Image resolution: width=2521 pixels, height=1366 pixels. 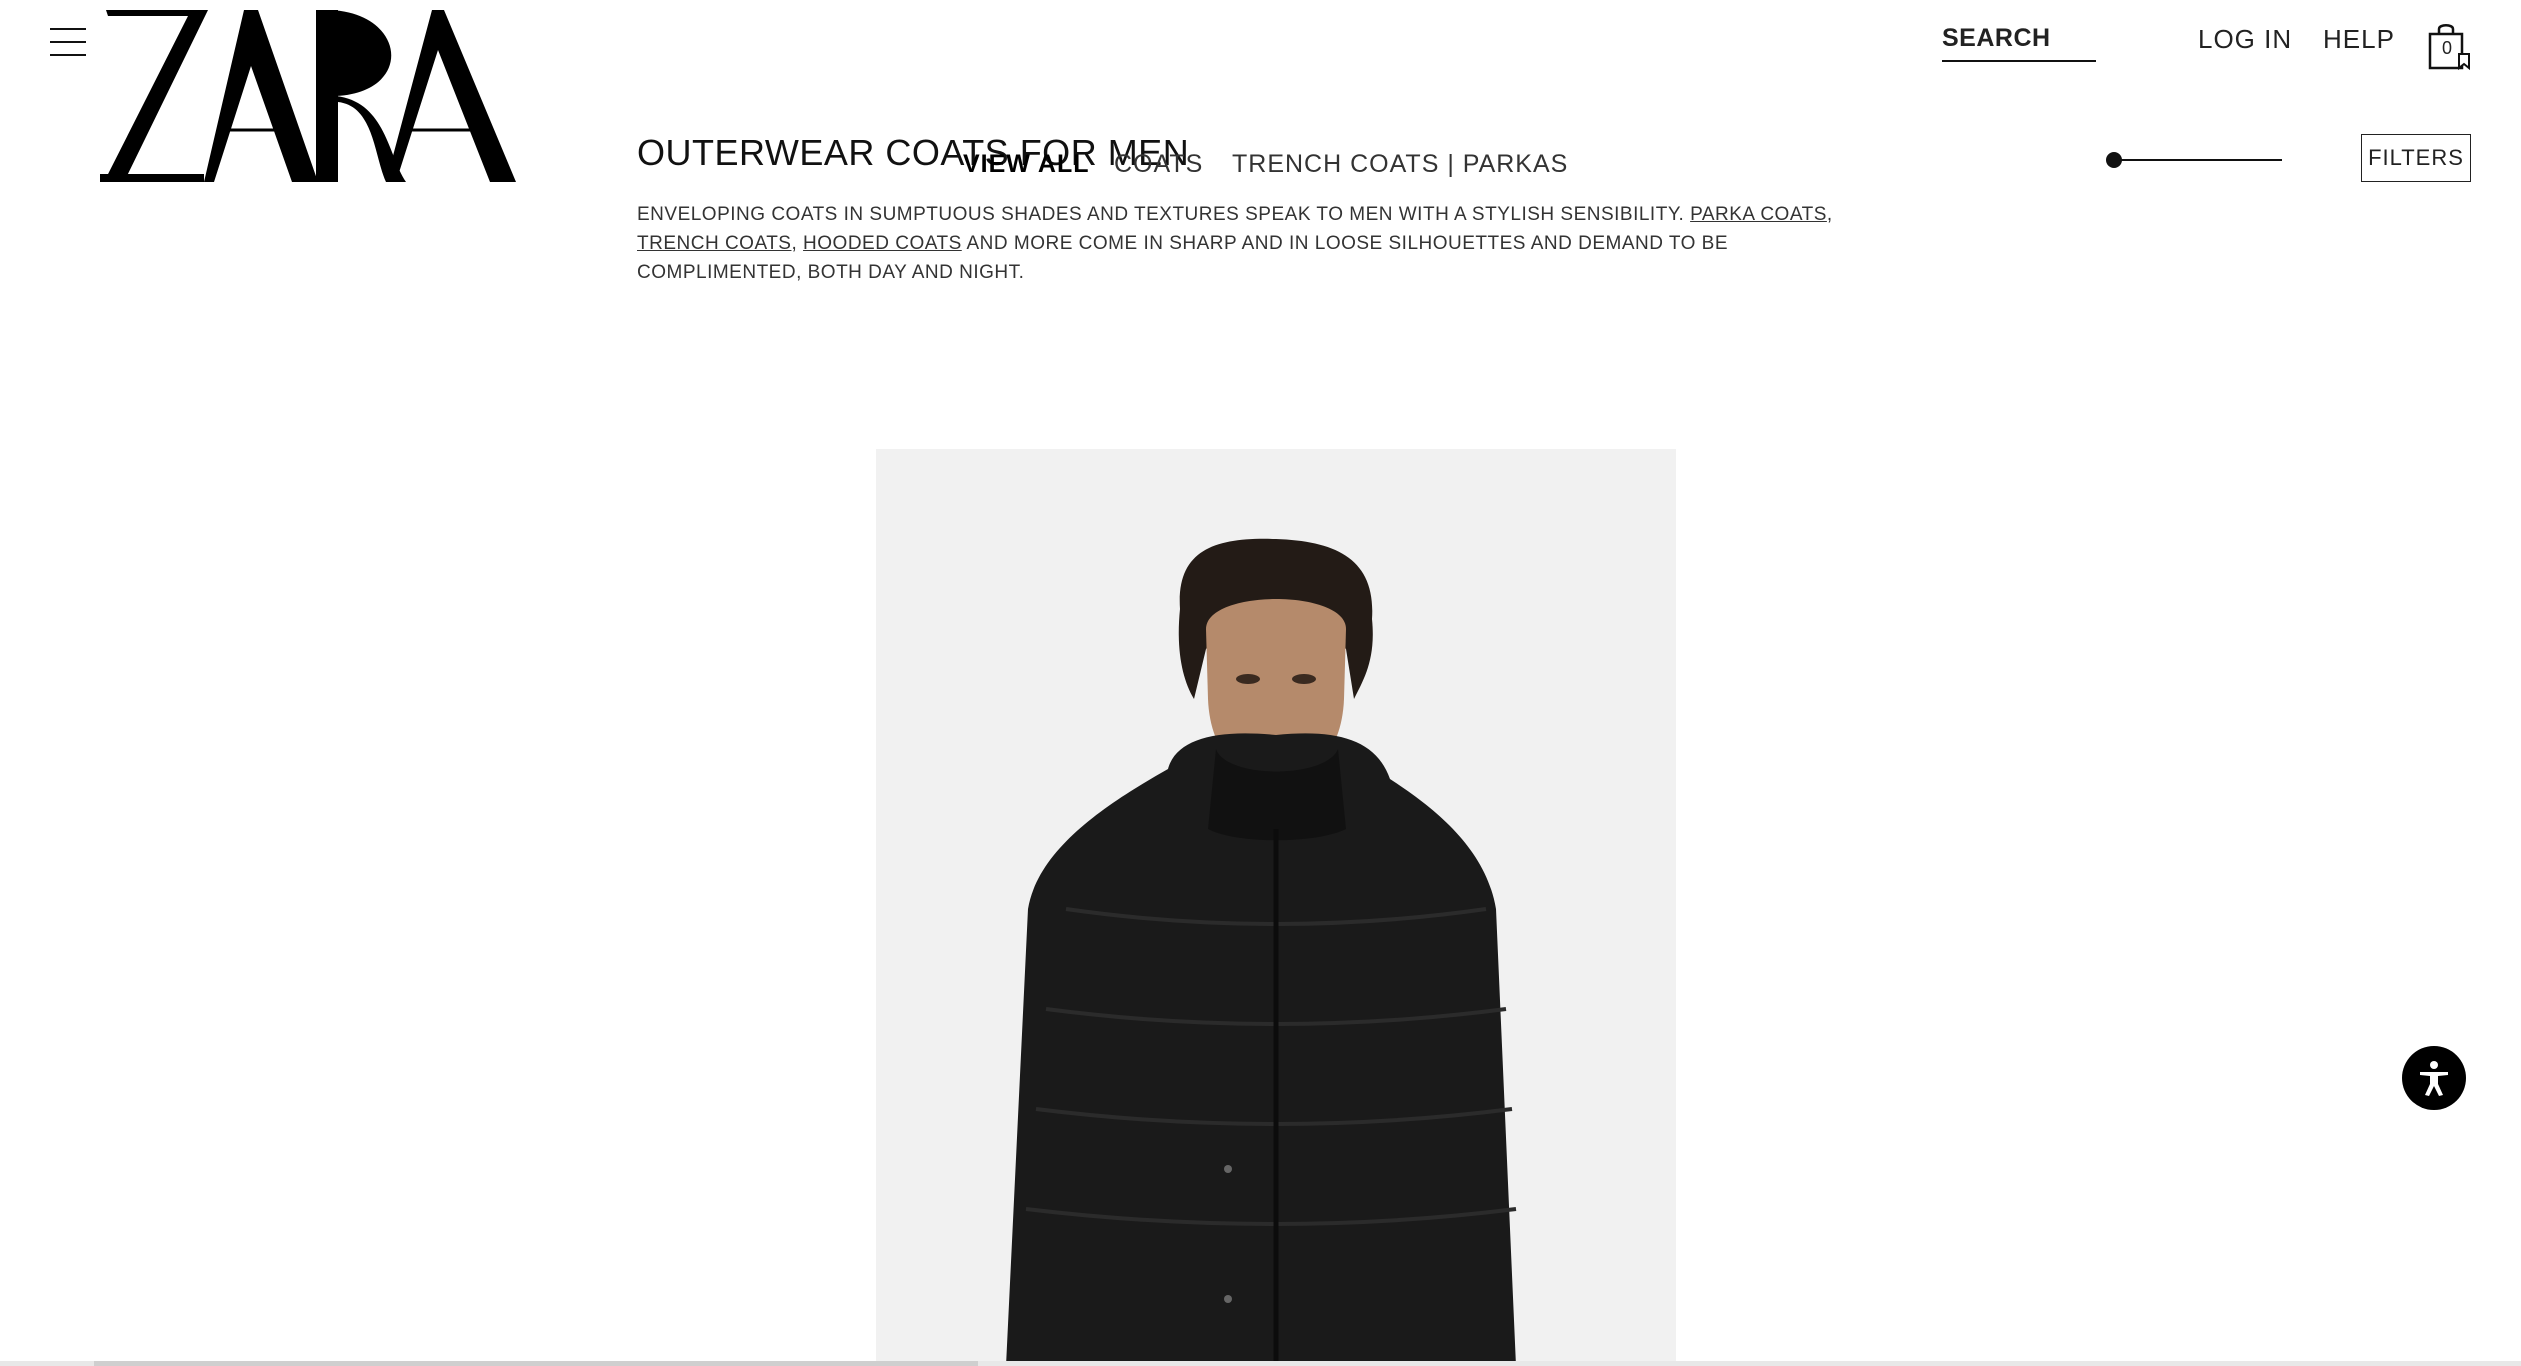 I want to click on trench-coats-link: TRENCH COATS, so click(x=714, y=243).